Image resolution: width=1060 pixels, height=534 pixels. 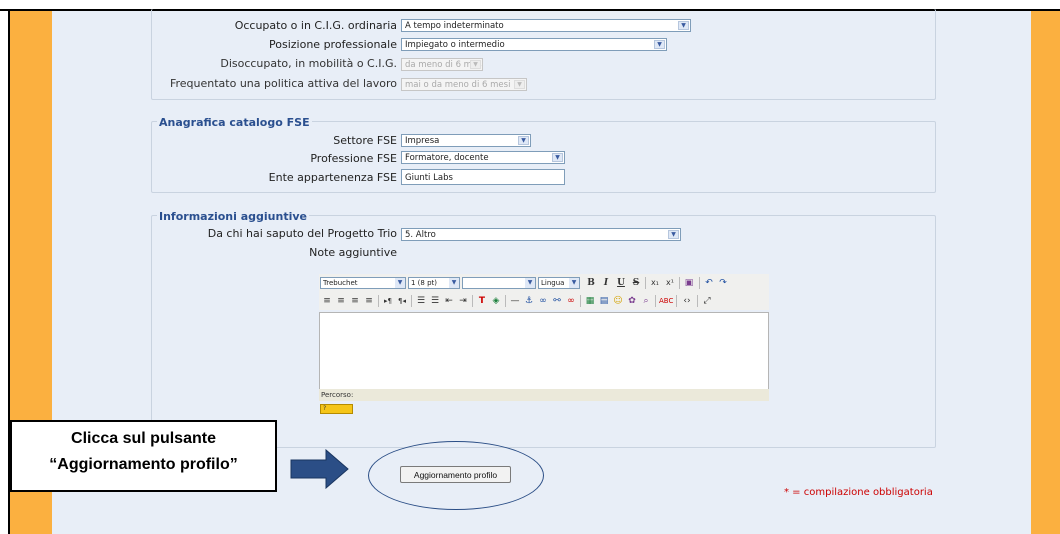 I want to click on progetto-label: Da chi hai saputo del Progetto Trio, so click(x=302, y=233).